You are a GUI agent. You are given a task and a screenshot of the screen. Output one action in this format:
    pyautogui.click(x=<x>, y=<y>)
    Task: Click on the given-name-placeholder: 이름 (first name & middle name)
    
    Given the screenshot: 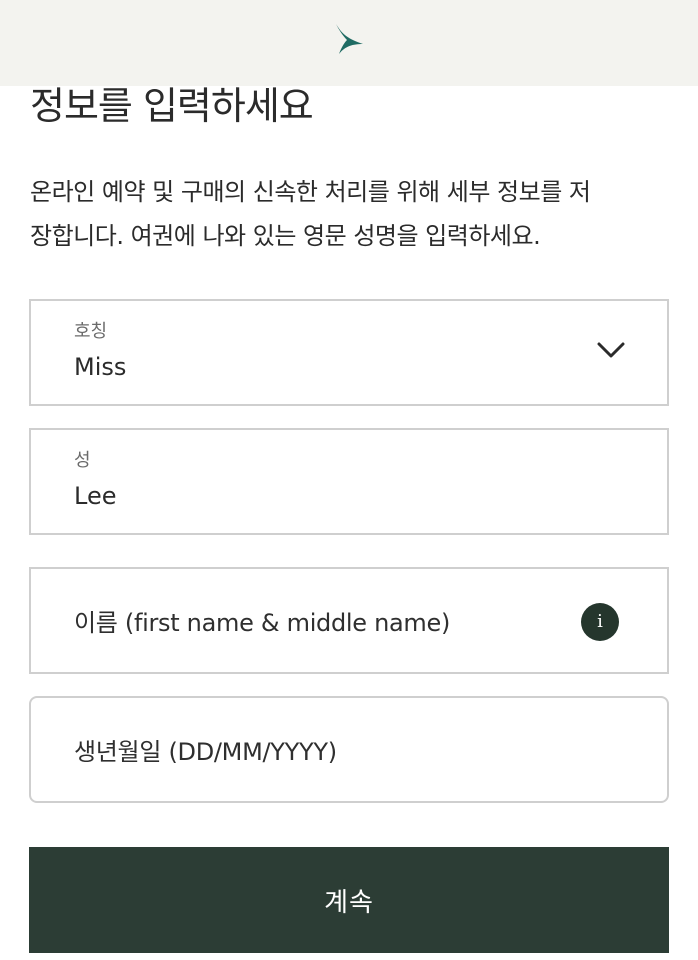 What is the action you would take?
    pyautogui.click(x=262, y=620)
    